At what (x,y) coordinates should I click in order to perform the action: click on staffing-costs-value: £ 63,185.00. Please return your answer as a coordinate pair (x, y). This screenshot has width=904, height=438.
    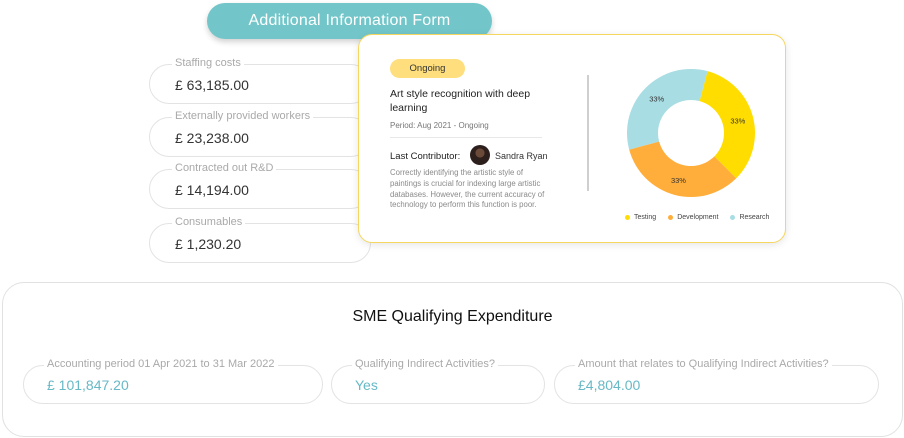
    Looking at the image, I should click on (212, 85).